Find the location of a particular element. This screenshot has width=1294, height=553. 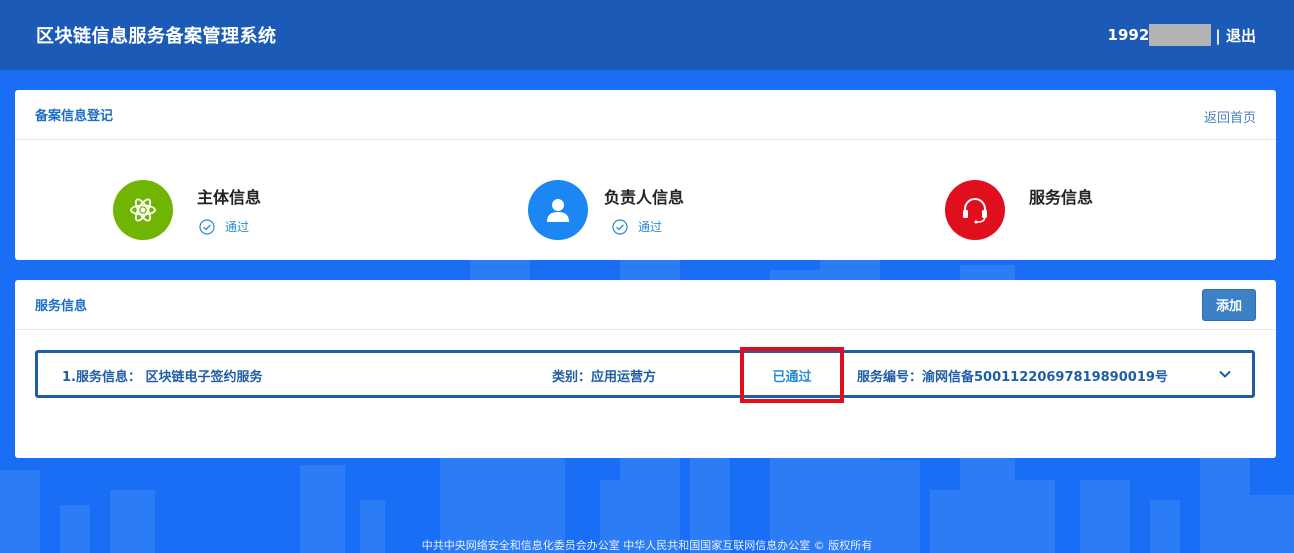

add-button: 添加 is located at coordinates (1229, 304).